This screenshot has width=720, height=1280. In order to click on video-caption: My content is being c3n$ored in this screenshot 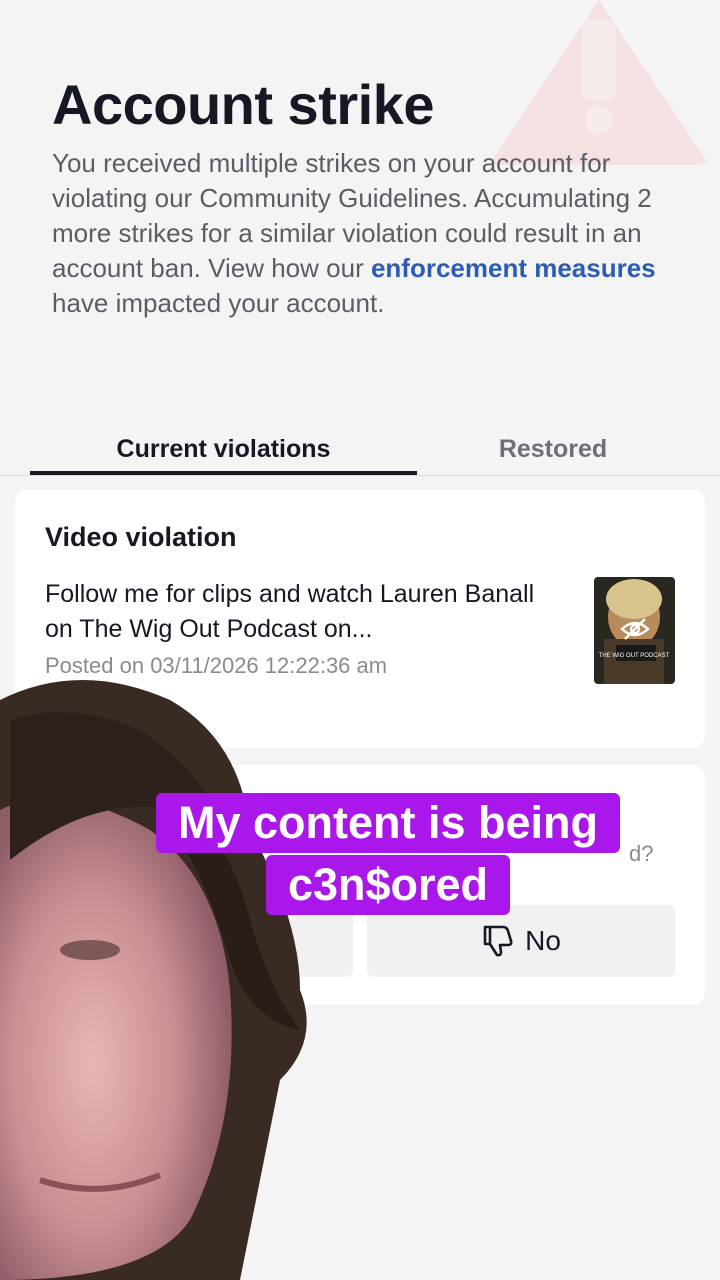, I will do `click(388, 854)`.